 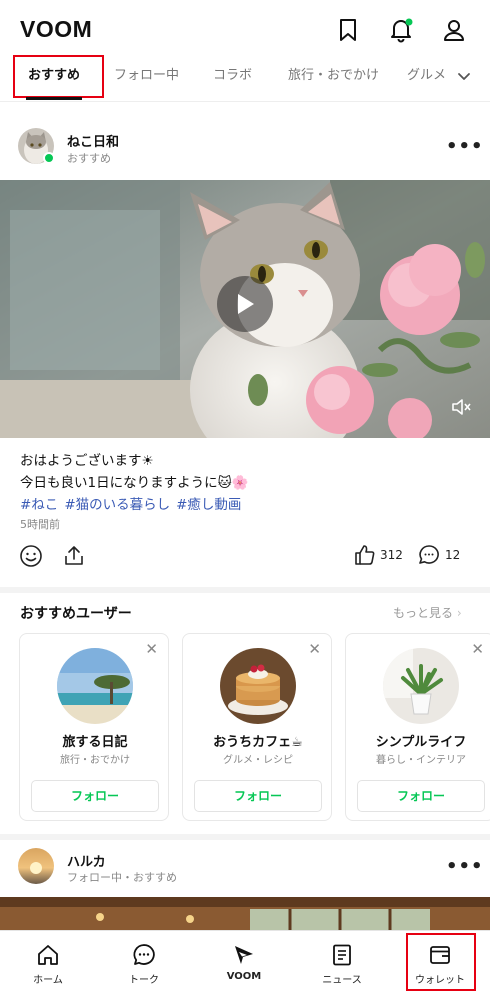 What do you see at coordinates (87, 461) in the screenshot?
I see `caption-line-1: おはようございます☀` at bounding box center [87, 461].